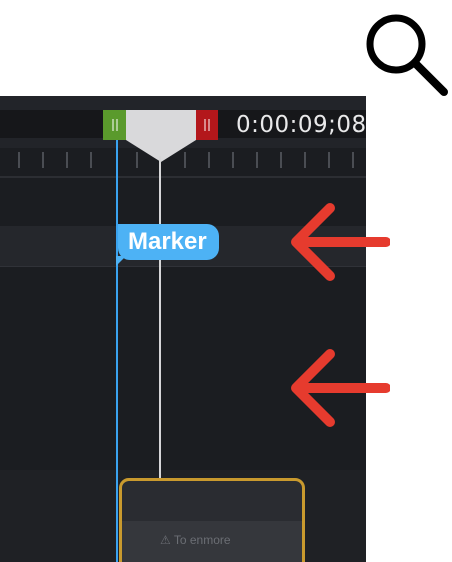  What do you see at coordinates (168, 242) in the screenshot?
I see `marker-flag: Marker` at bounding box center [168, 242].